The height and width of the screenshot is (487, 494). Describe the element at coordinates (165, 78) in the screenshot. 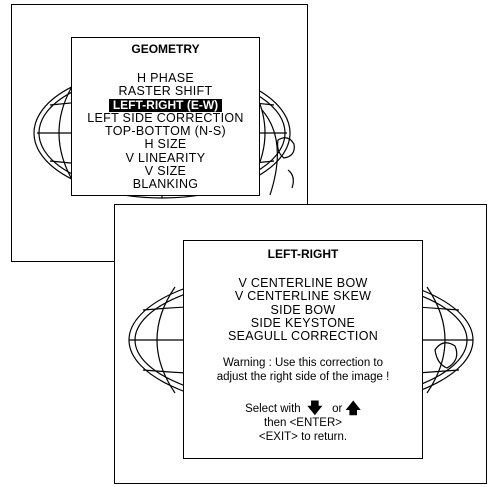

I see `menu-item-h-phase: H PHASE` at that location.